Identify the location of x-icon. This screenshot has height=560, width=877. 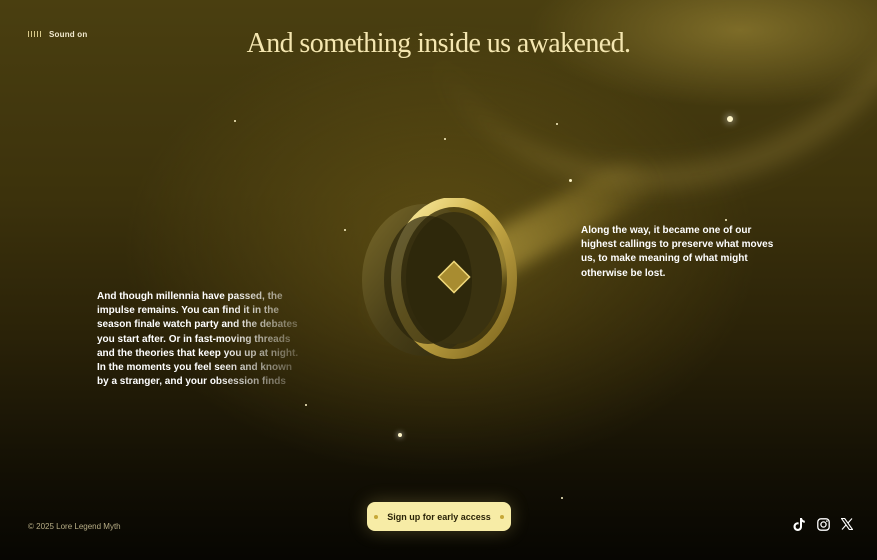
(847, 524).